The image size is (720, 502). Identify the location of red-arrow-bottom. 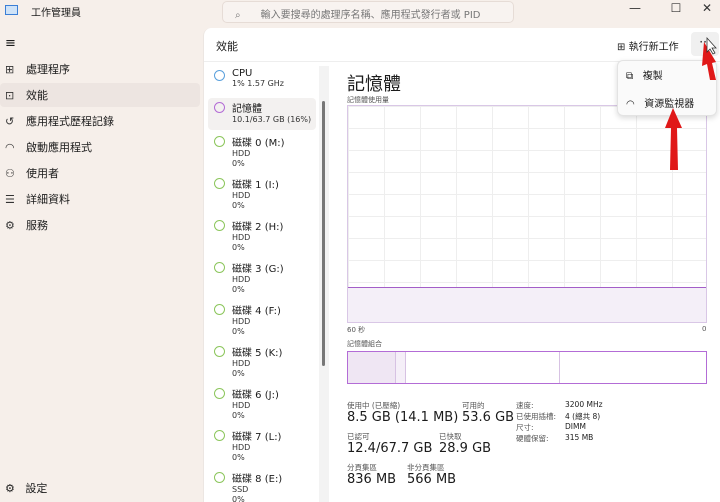
(673, 139).